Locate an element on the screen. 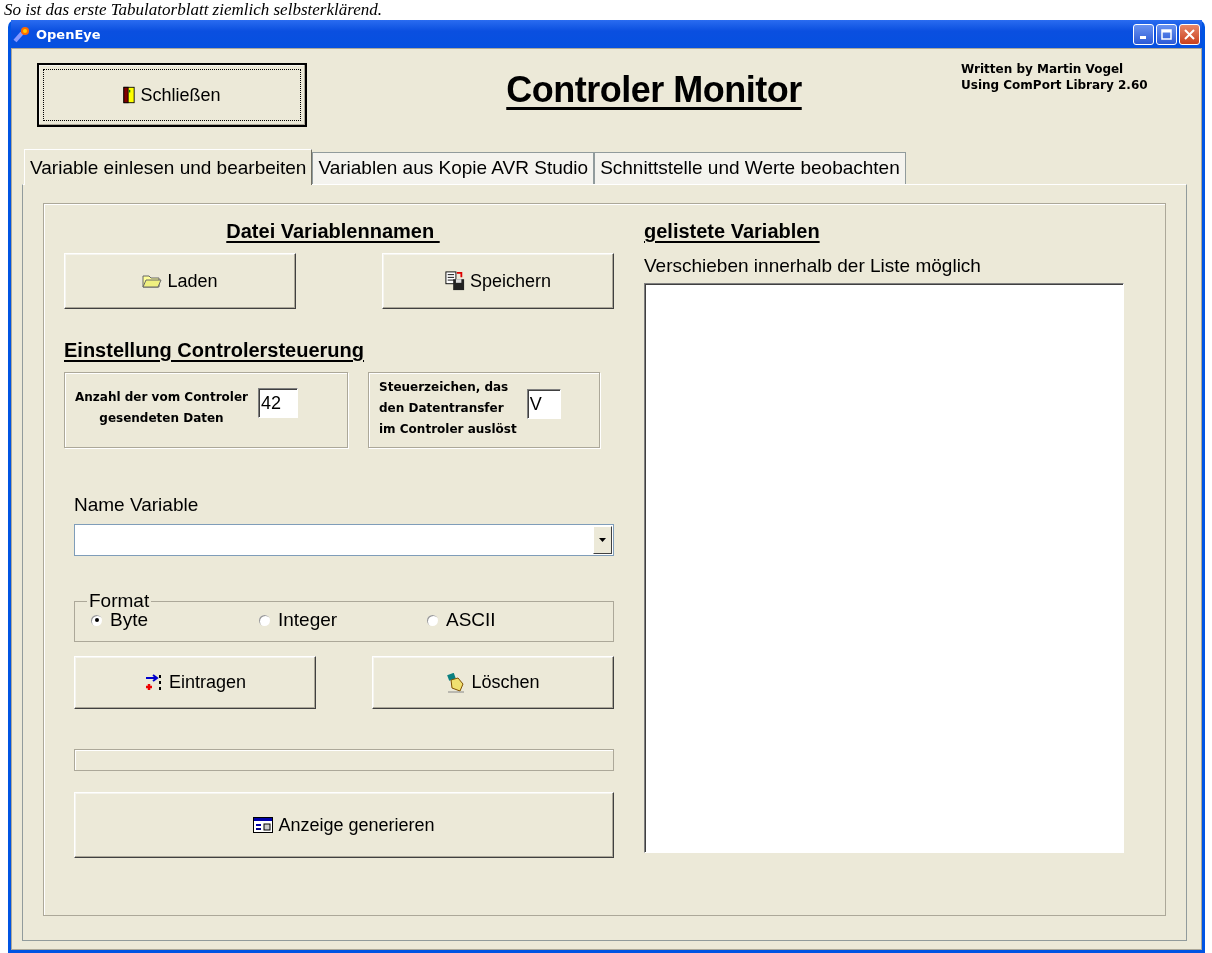 Image resolution: width=1212 pixels, height=953 pixels. field-label: Steuerzeichen, das den Datentransfer im Controler auslöst is located at coordinates (448, 408).